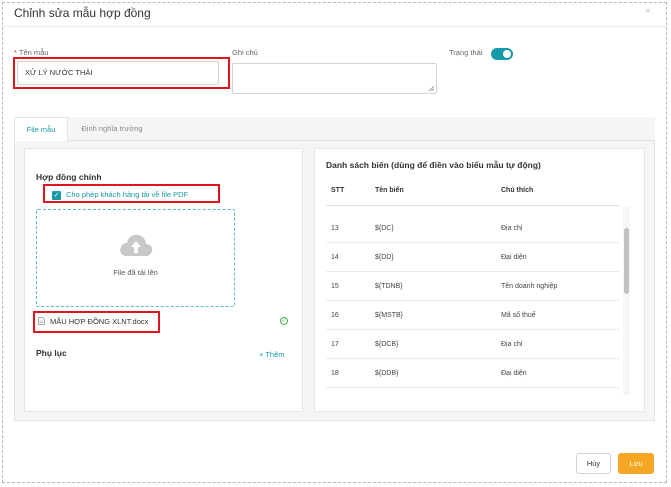 The width and height of the screenshot is (671, 487). Describe the element at coordinates (99, 321) in the screenshot. I see `uploaded-file-name: MẪU HỢP ĐỒNG XLNT.docx` at that location.